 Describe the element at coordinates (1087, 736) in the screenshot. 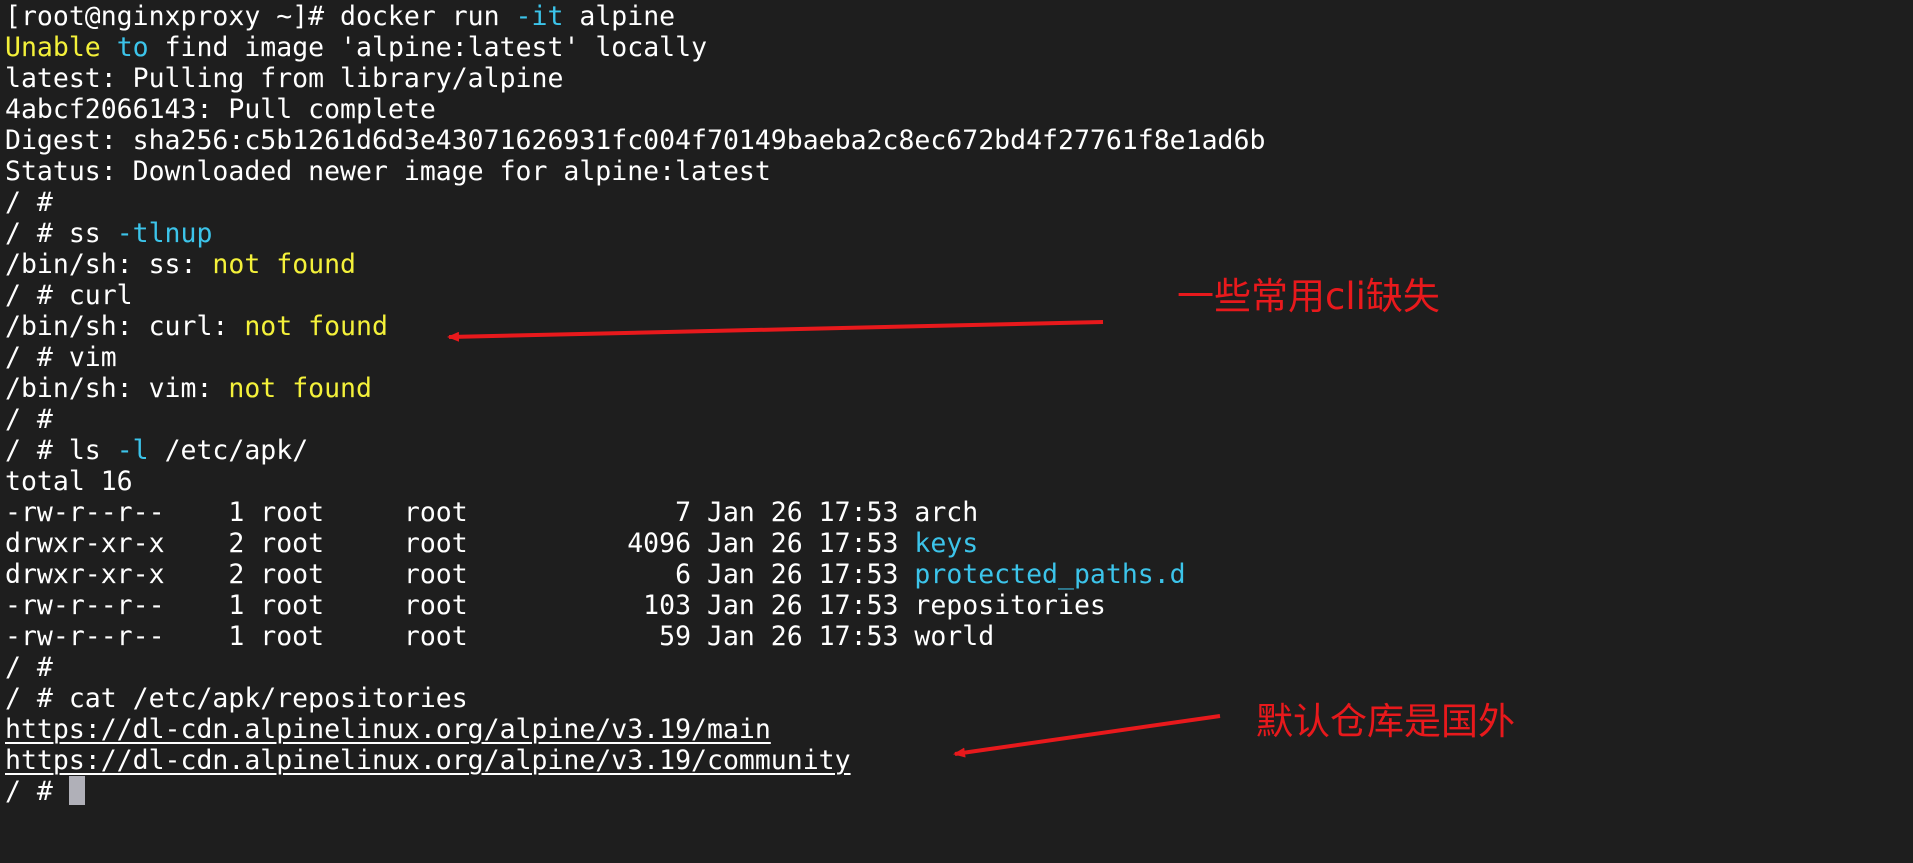

I see `arrow-foreign-repo` at that location.